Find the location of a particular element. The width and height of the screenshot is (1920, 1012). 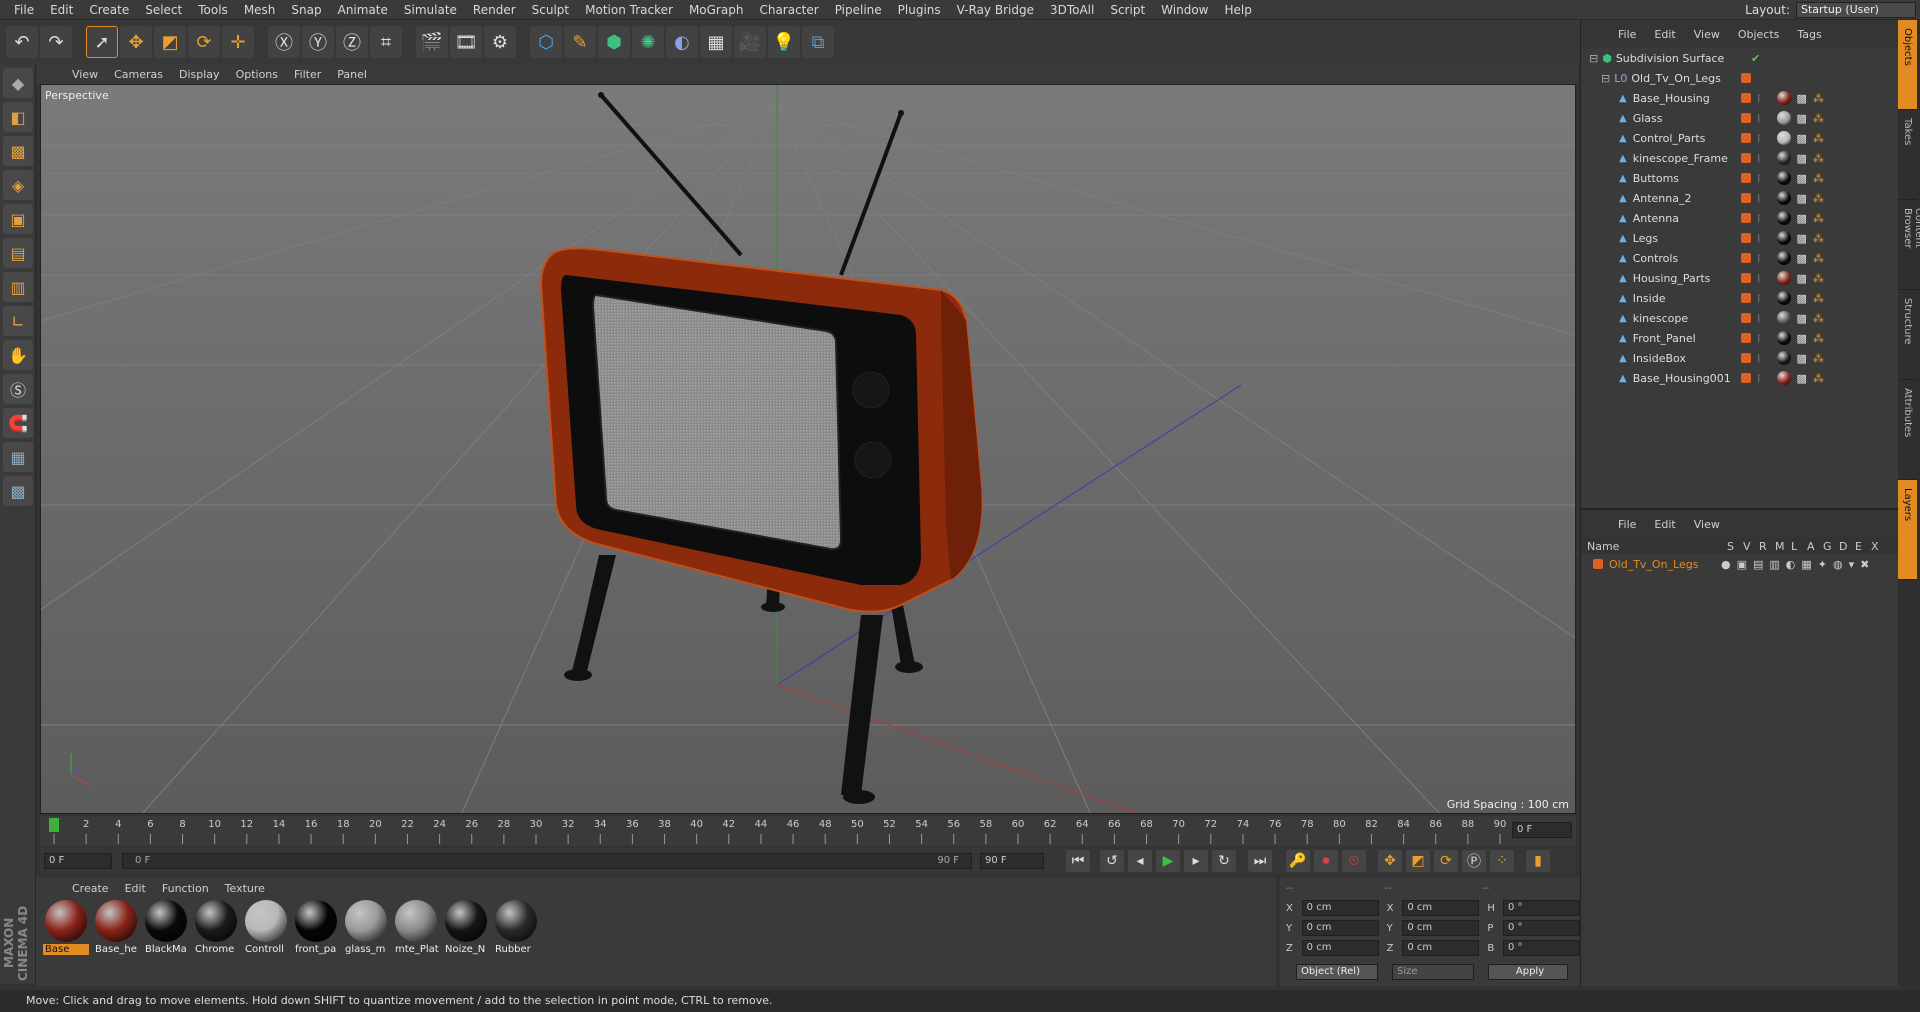

layer-menu-edit: Edit is located at coordinates (1664, 524).